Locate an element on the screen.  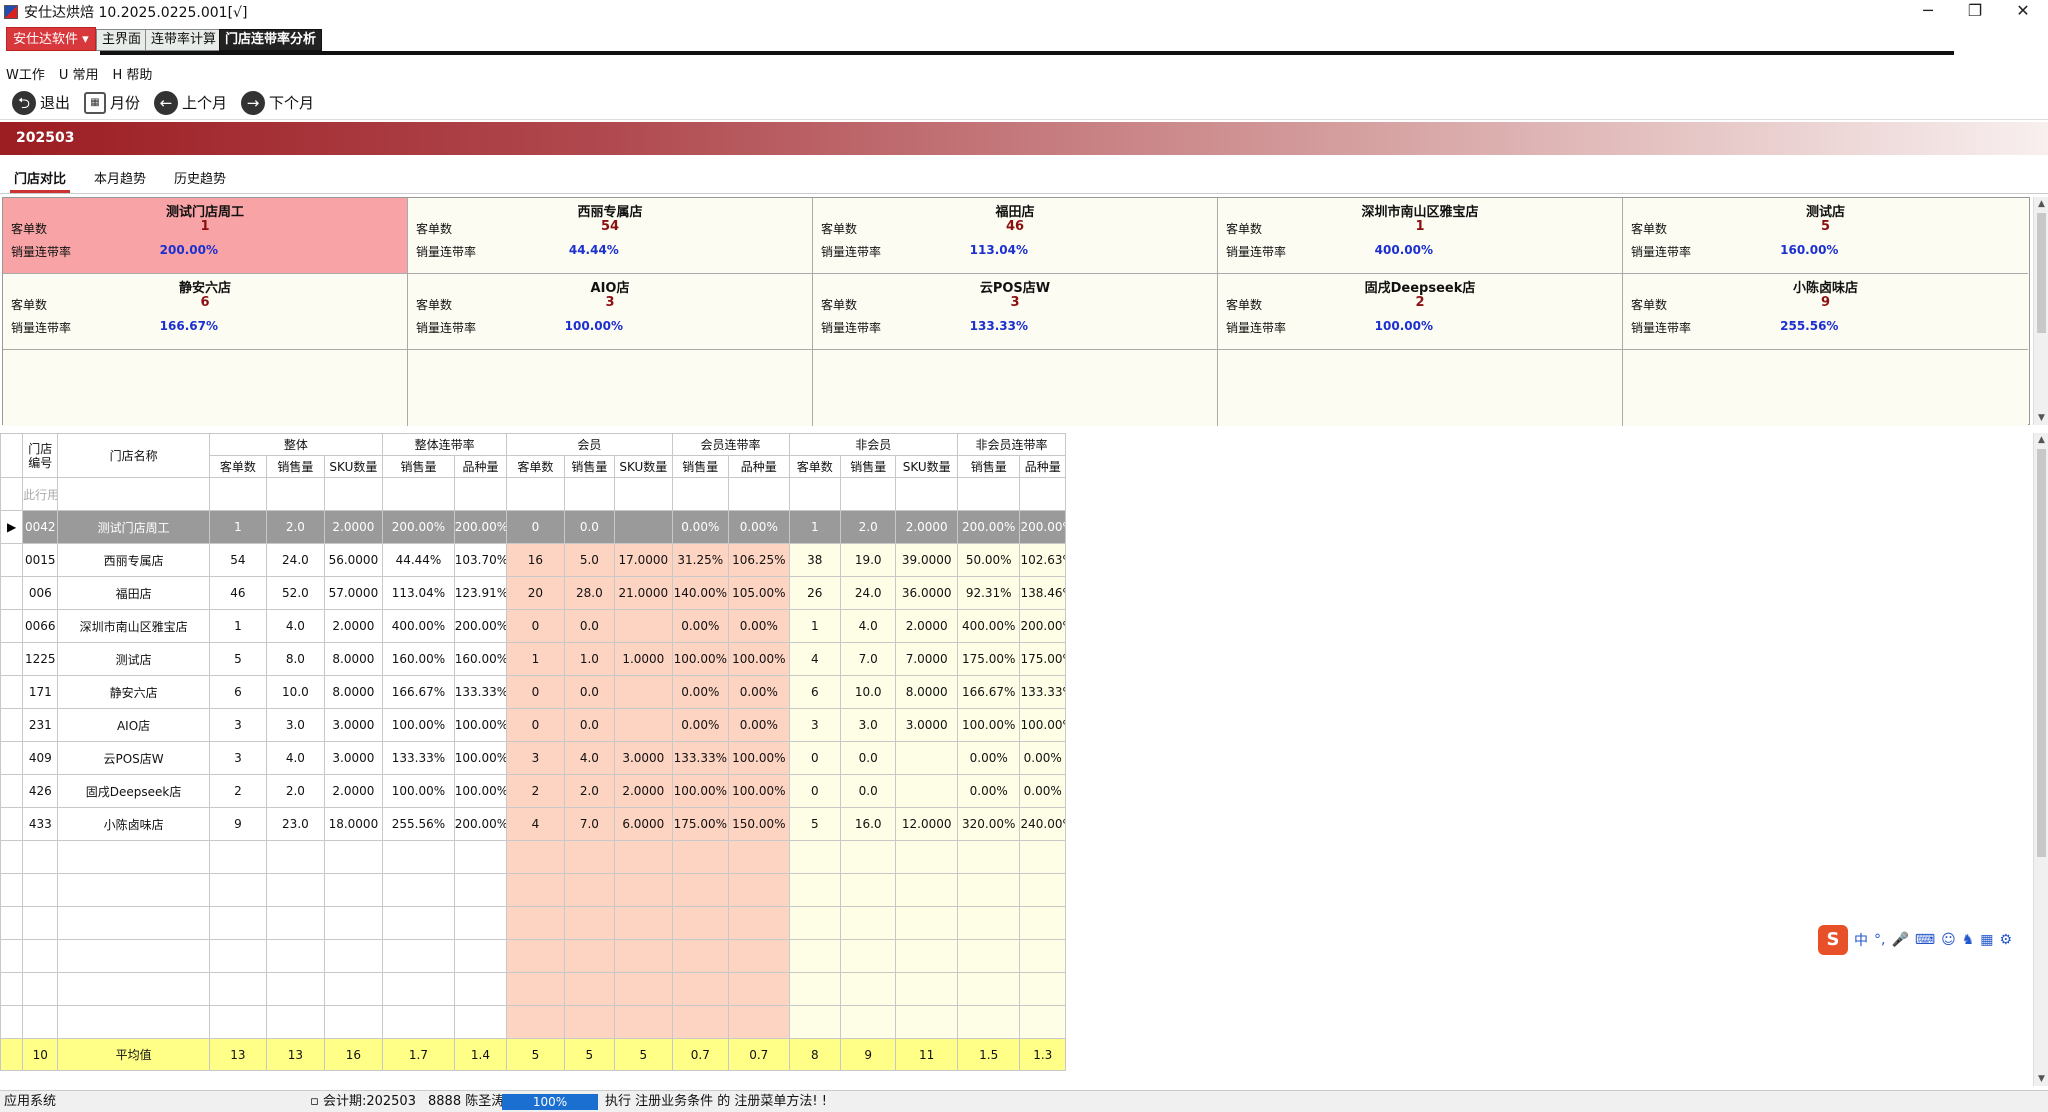
table-cell: 426 is located at coordinates (40, 791).